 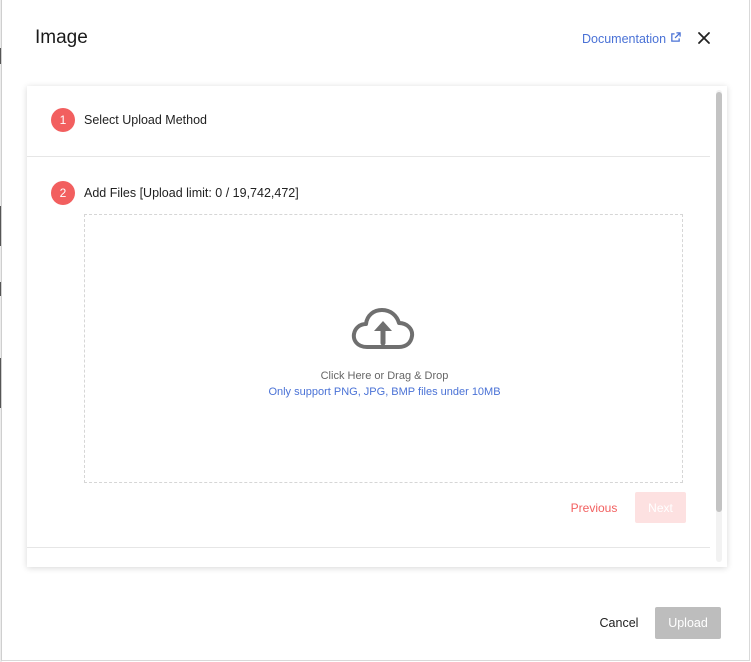 What do you see at coordinates (191, 193) in the screenshot?
I see `step-label: Add Files [Upload limit: 0 / 19,742,472]` at bounding box center [191, 193].